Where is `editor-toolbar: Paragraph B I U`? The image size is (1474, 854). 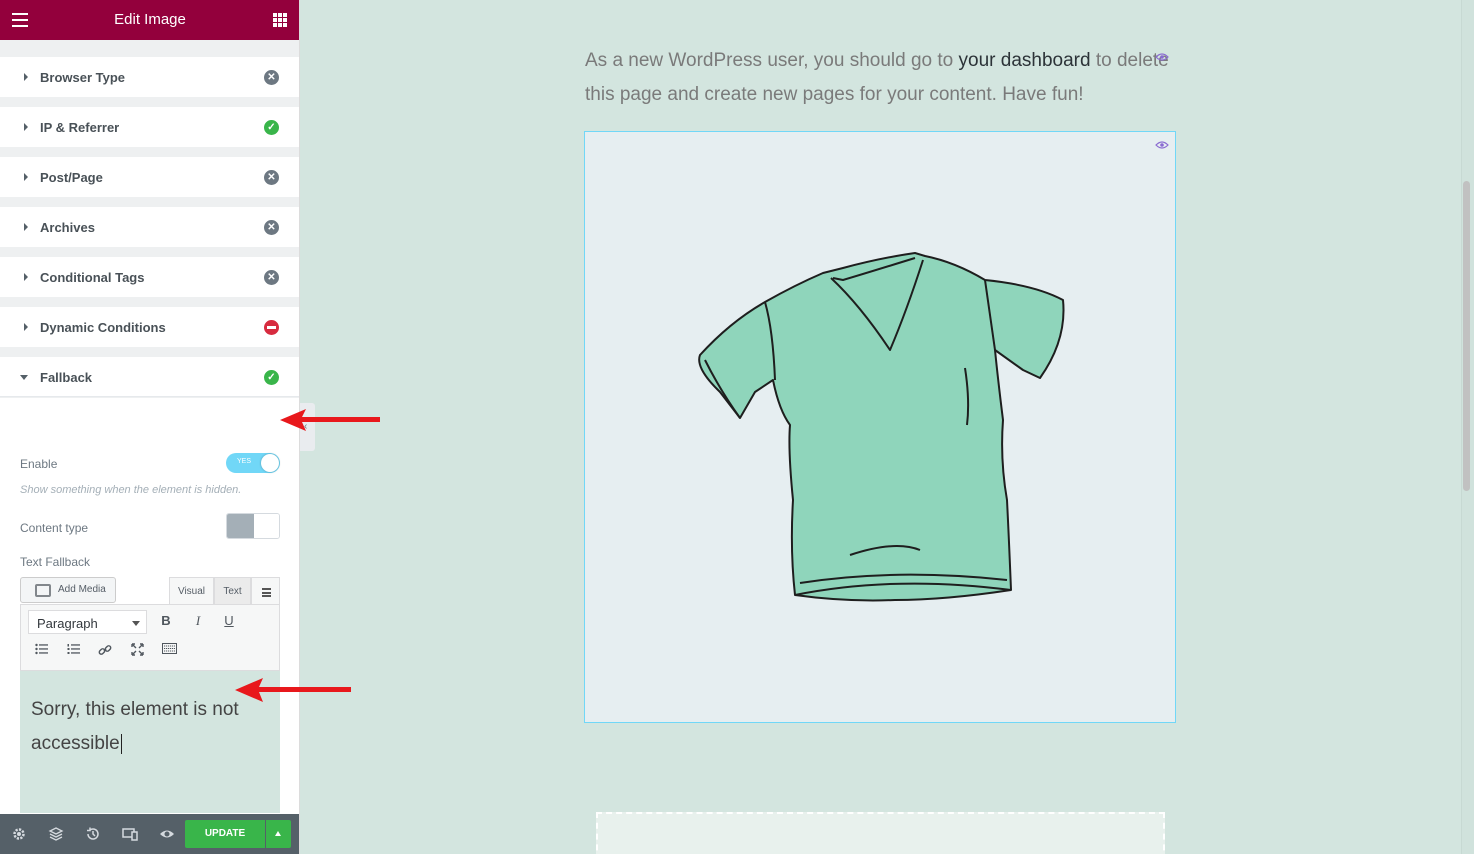 editor-toolbar: Paragraph B I U is located at coordinates (150, 637).